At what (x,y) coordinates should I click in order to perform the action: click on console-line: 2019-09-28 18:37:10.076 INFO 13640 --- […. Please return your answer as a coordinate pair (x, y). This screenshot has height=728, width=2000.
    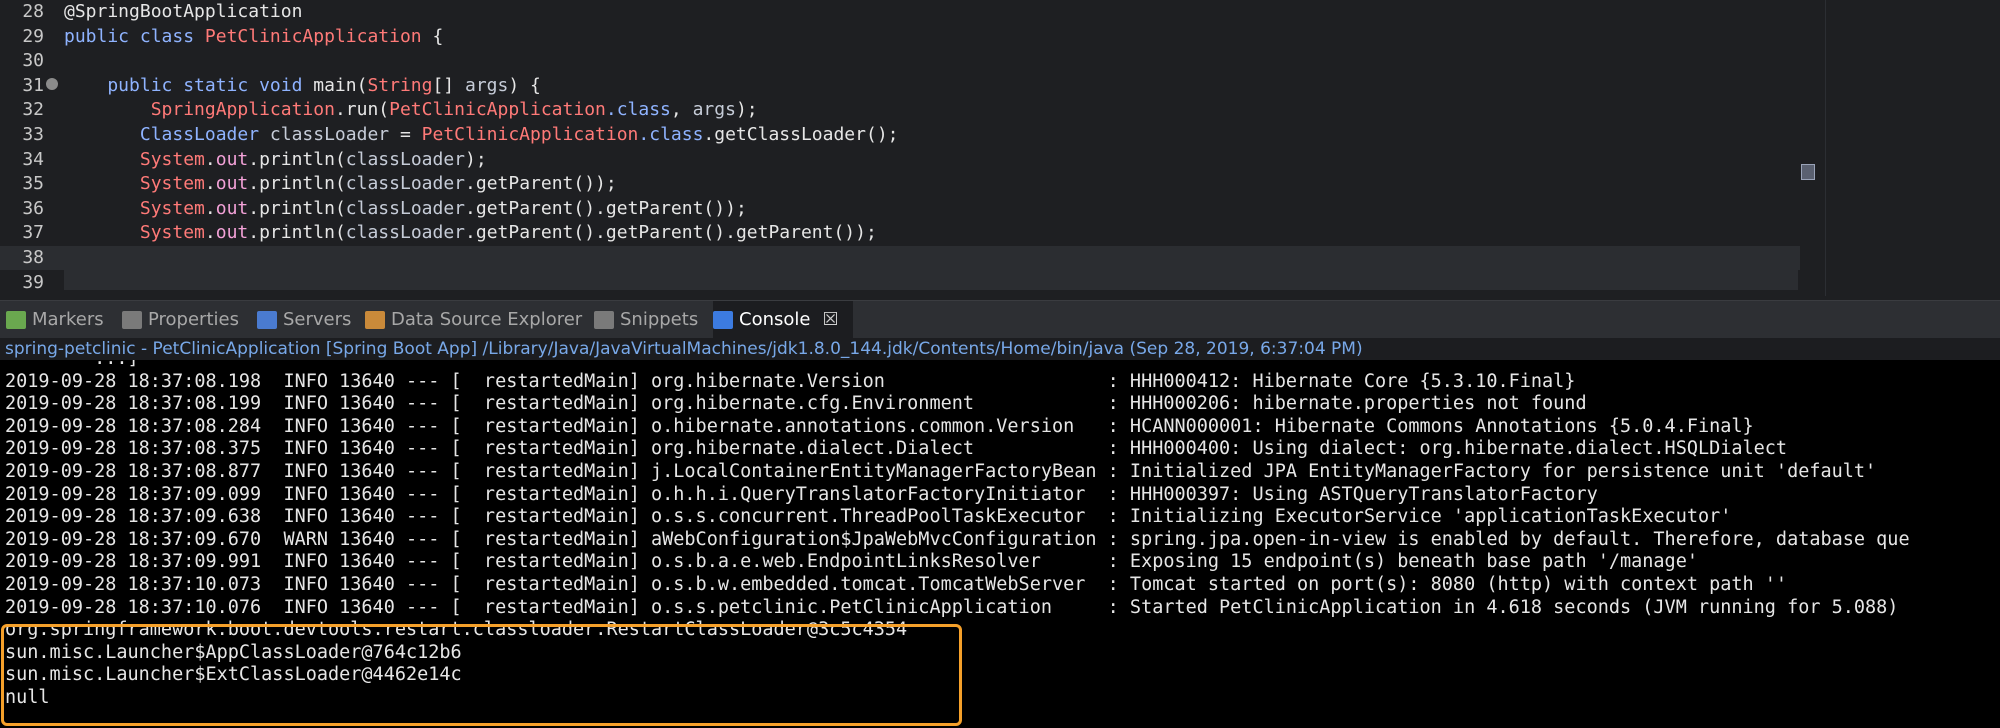
    Looking at the image, I should click on (952, 607).